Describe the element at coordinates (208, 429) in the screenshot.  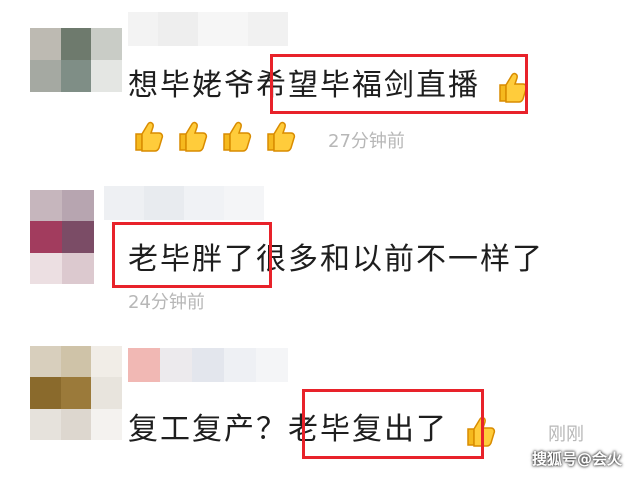
I see `comment-text-before: 复工复产？` at that location.